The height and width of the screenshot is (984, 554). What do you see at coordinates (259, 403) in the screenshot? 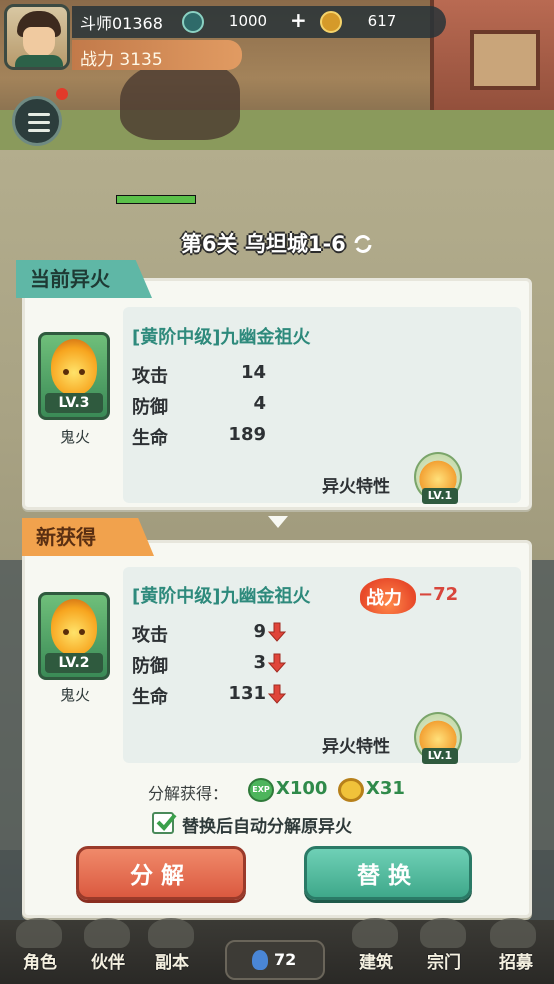
I see `current-stat-value-defense: 4` at bounding box center [259, 403].